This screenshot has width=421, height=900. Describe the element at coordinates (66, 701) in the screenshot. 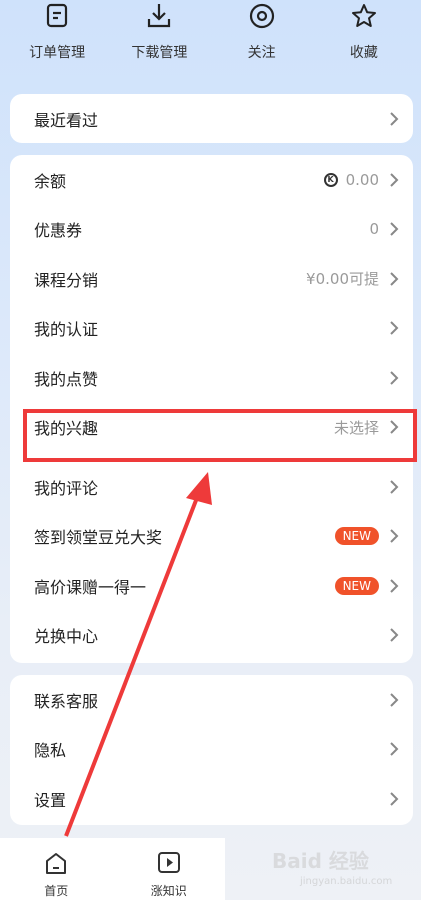

I see `customer-service-label: 联系客服` at that location.